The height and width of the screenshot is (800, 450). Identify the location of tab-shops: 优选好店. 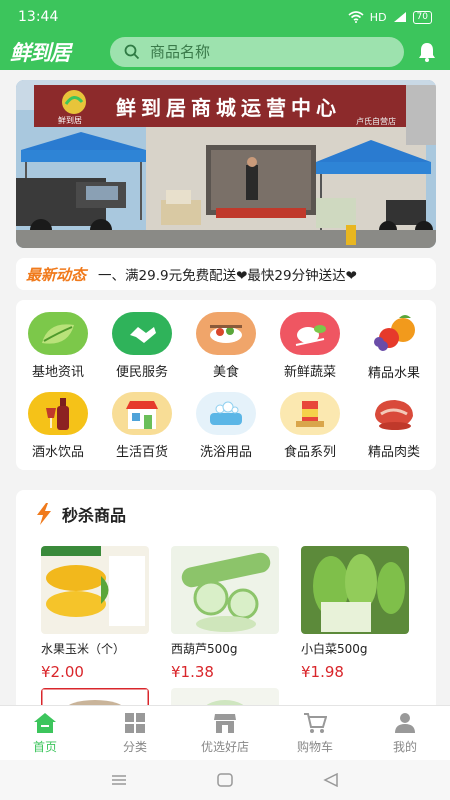
(225, 733).